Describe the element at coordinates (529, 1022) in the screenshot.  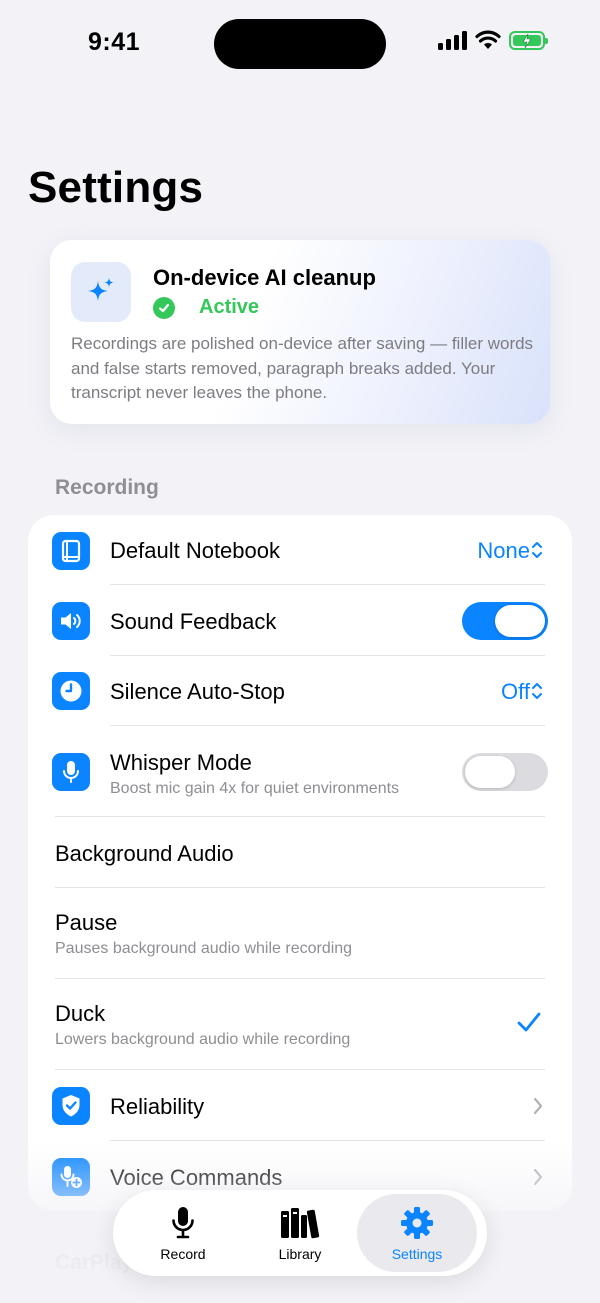
I see `checkmark-icon` at that location.